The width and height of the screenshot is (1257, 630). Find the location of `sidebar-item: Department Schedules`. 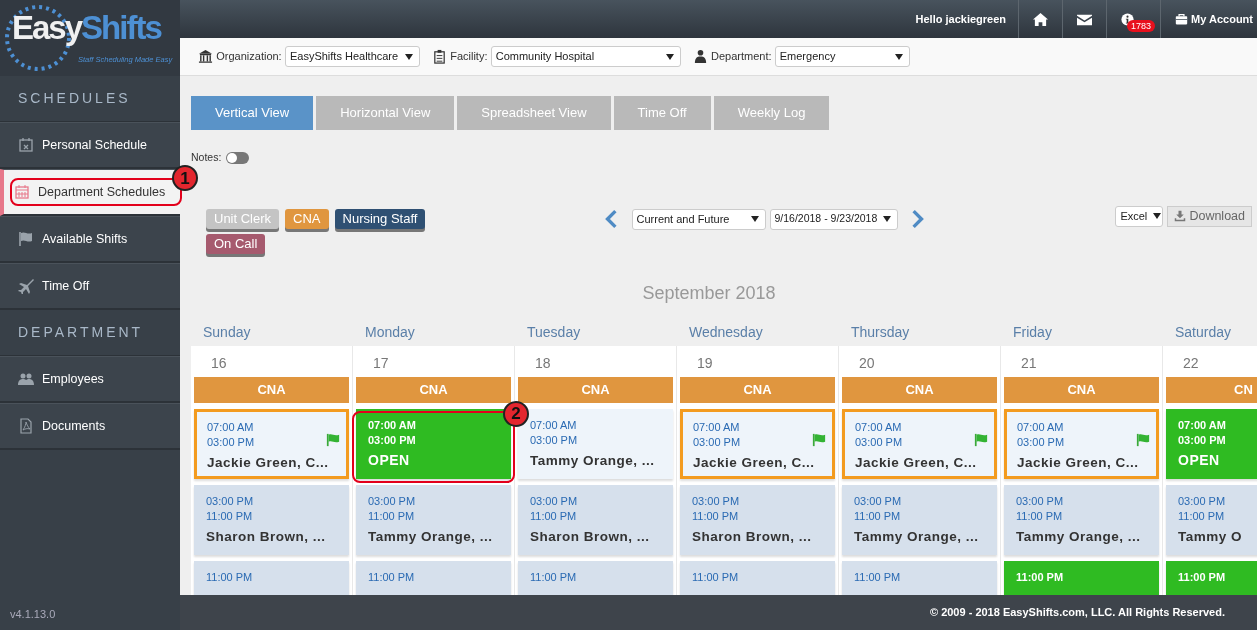

sidebar-item: Department Schedules is located at coordinates (90, 192).